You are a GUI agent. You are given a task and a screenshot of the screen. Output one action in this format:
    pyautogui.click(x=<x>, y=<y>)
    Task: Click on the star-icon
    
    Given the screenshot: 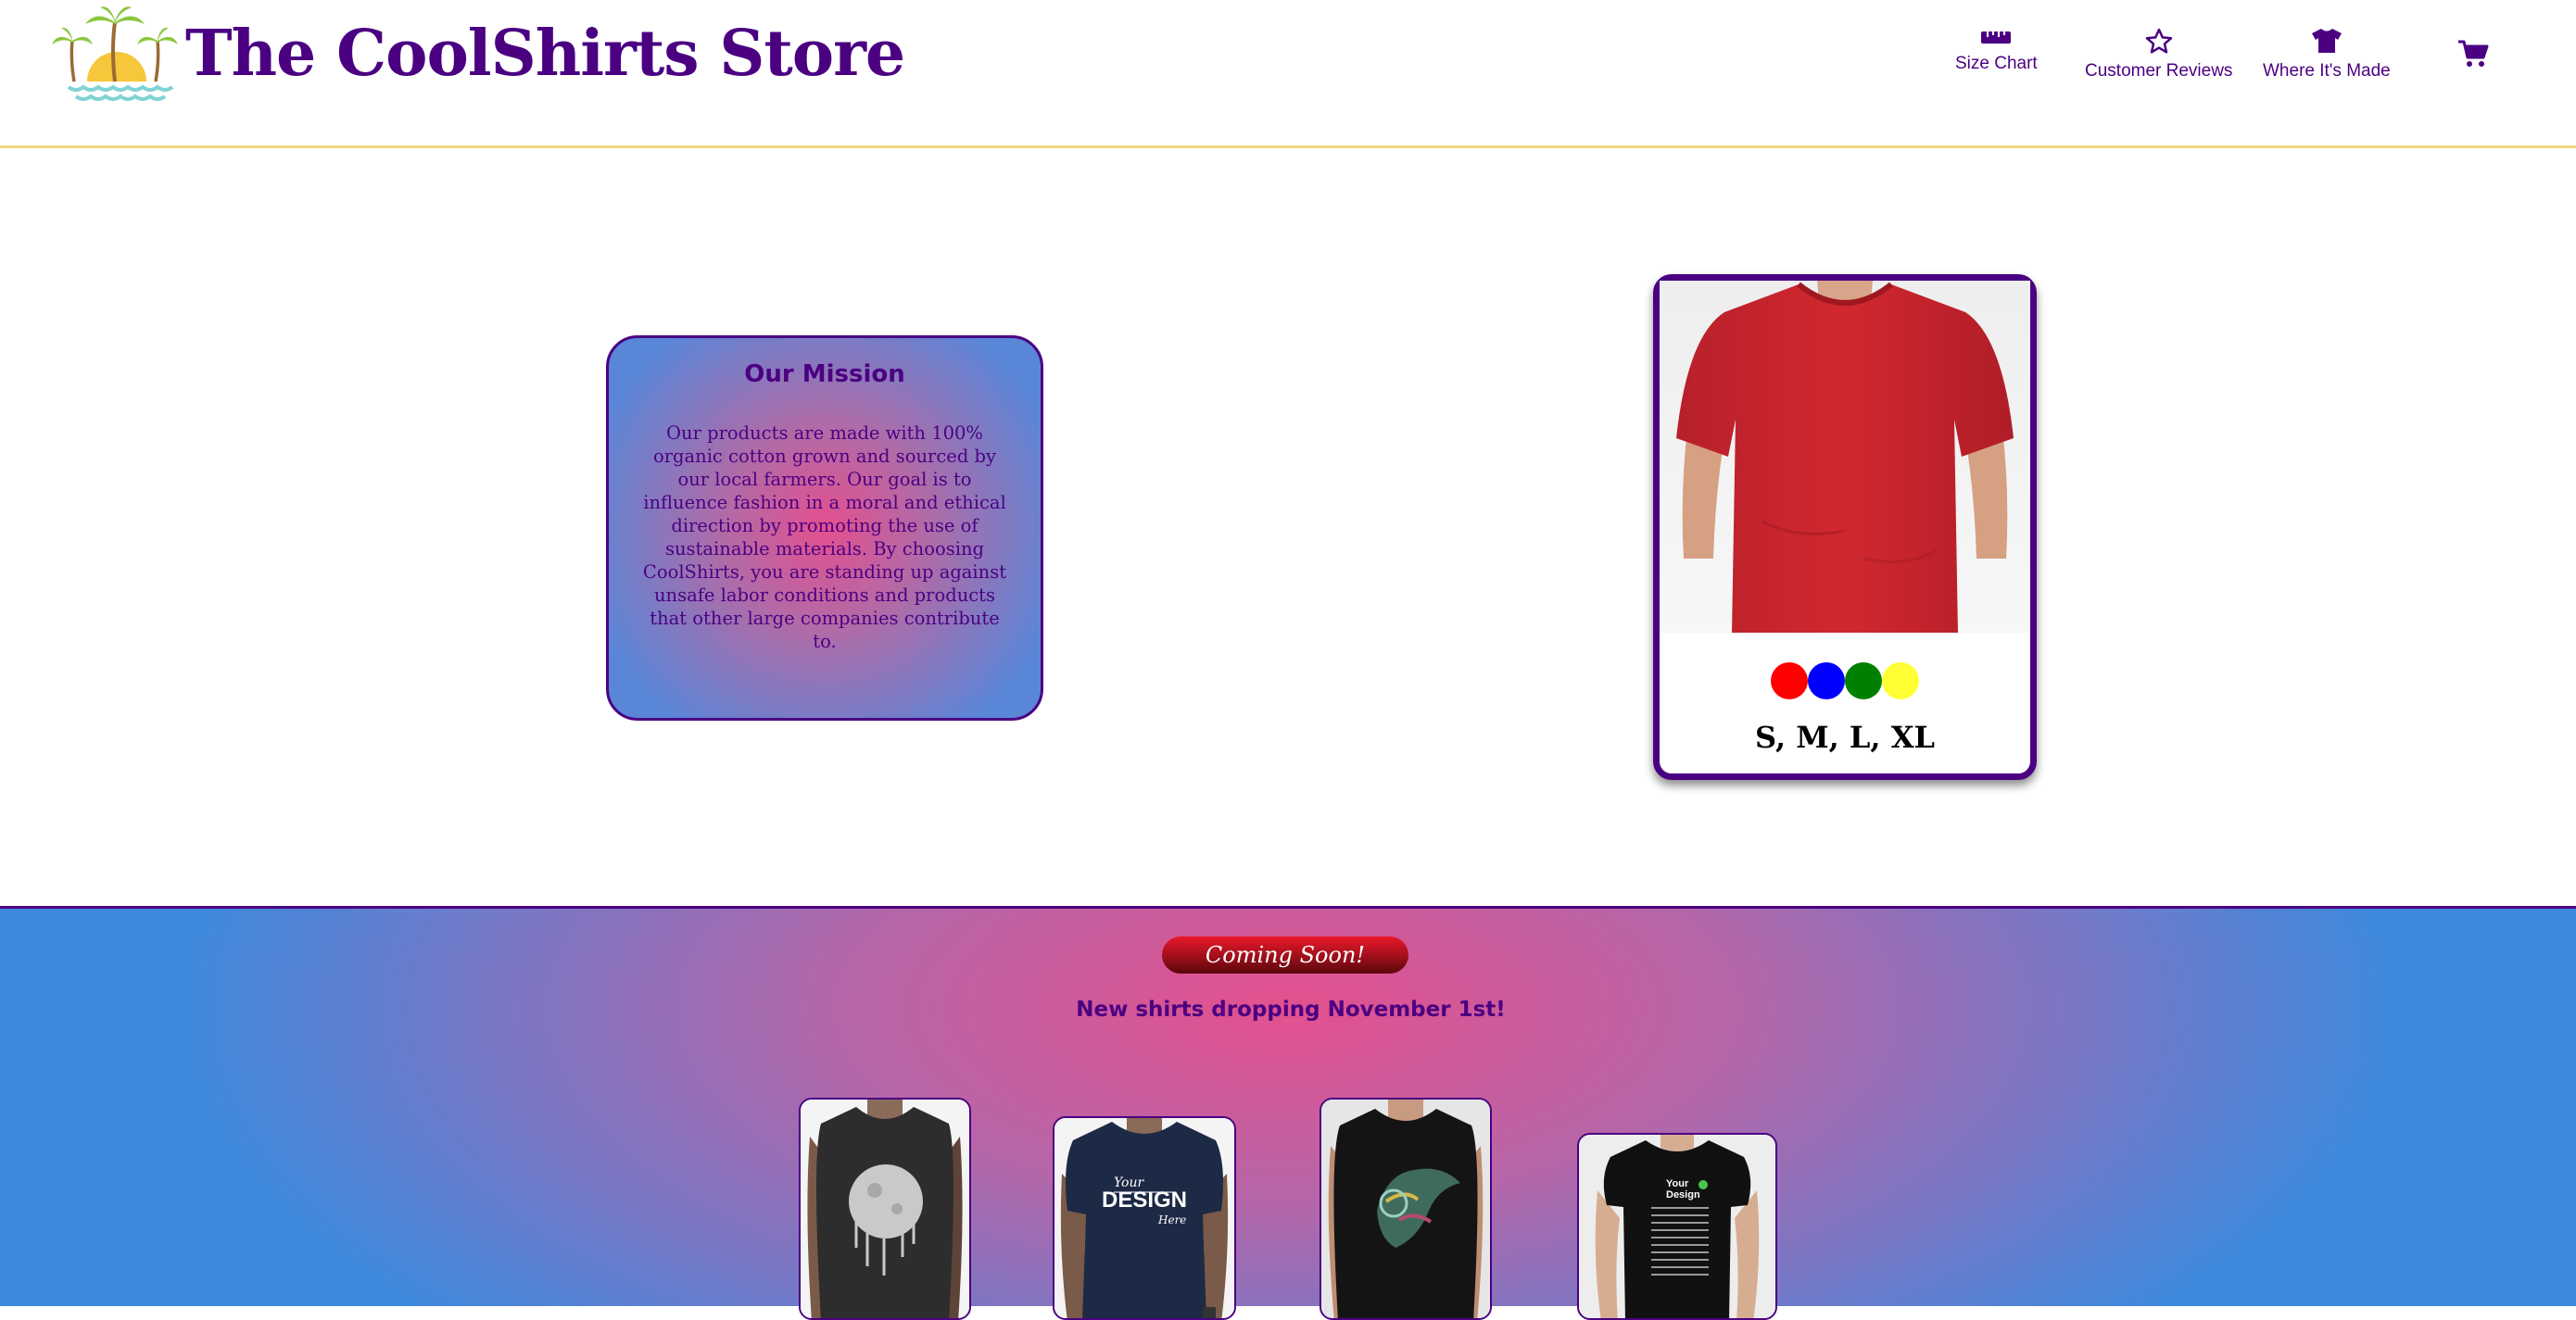 What is the action you would take?
    pyautogui.click(x=2158, y=41)
    